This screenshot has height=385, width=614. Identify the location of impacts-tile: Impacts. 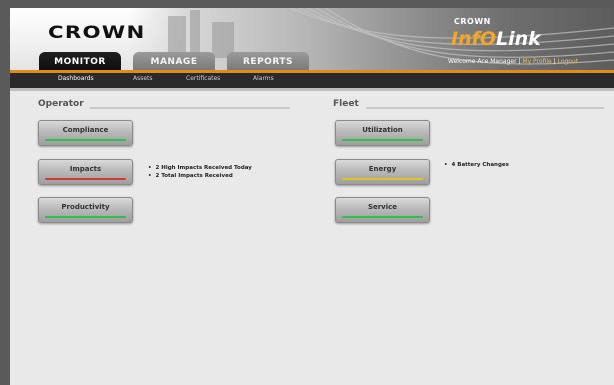
(85, 172).